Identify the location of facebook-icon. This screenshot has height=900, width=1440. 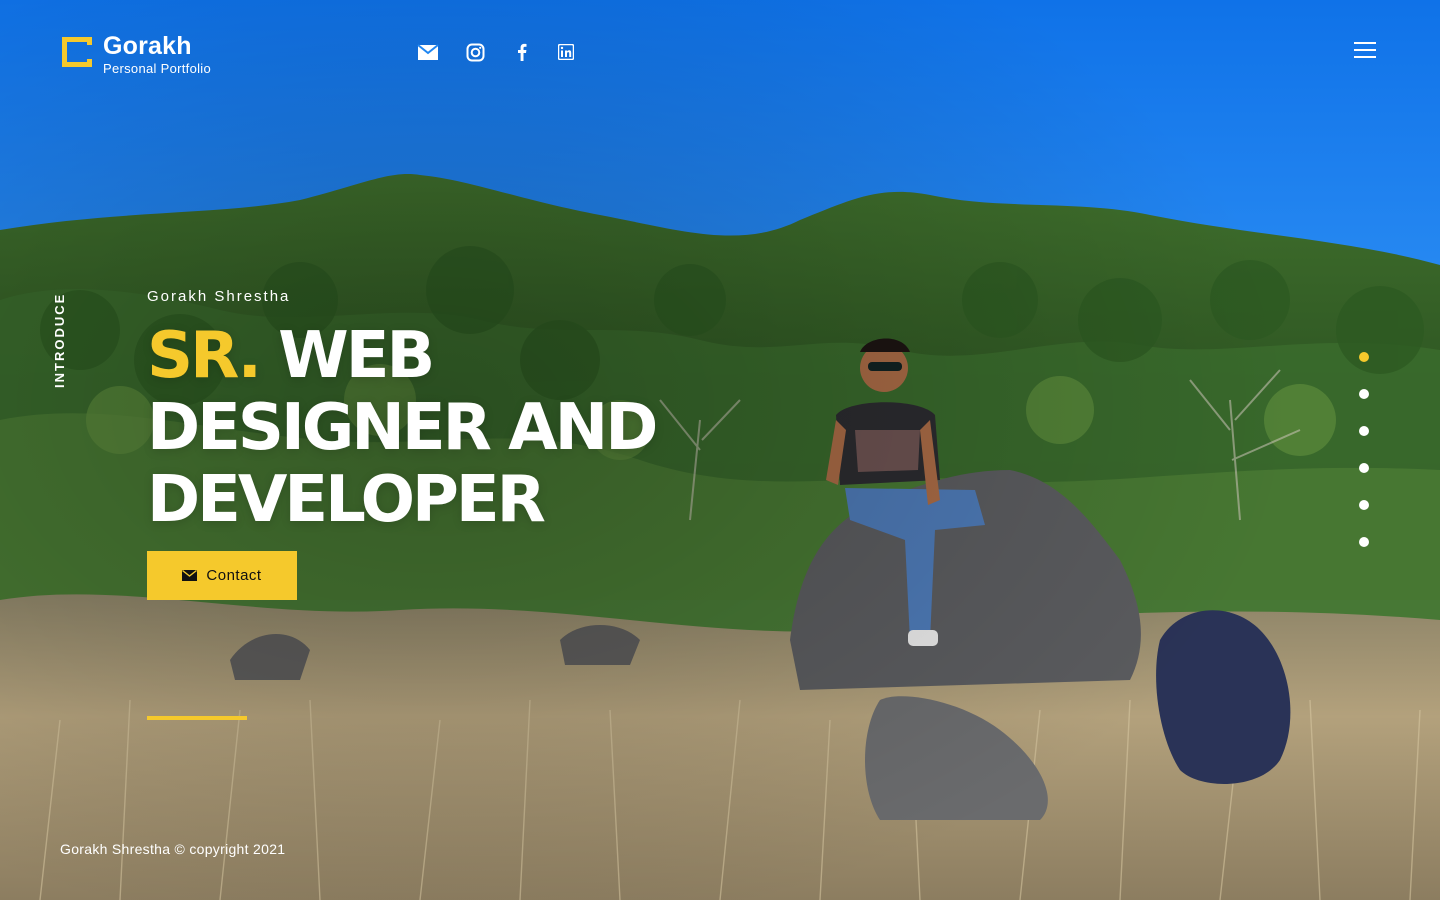
(522, 52).